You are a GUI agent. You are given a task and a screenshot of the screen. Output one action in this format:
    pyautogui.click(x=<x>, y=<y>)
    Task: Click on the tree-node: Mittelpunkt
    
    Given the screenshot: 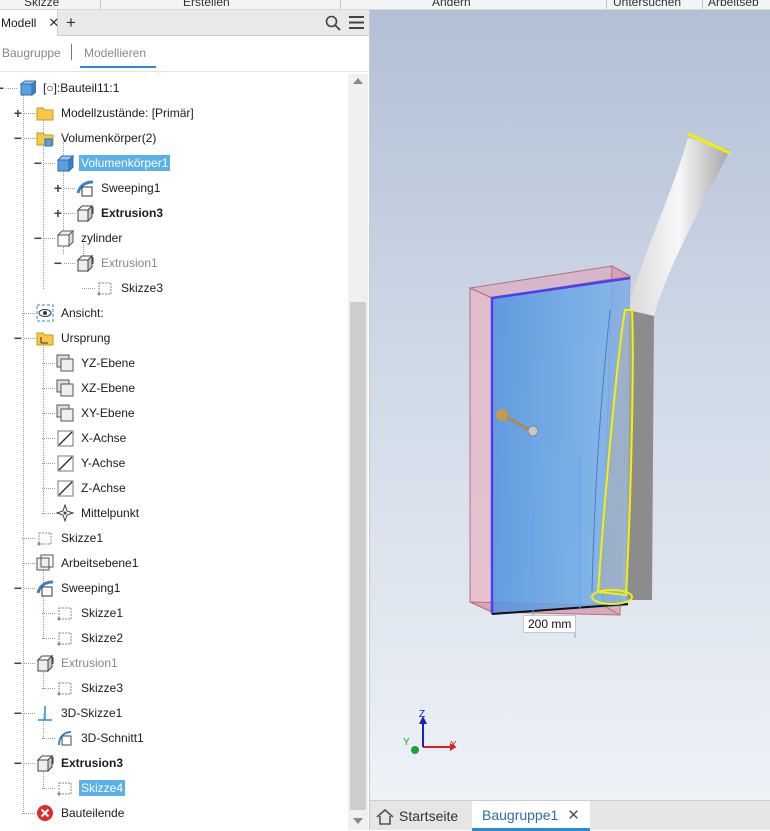 What is the action you would take?
    pyautogui.click(x=98, y=513)
    